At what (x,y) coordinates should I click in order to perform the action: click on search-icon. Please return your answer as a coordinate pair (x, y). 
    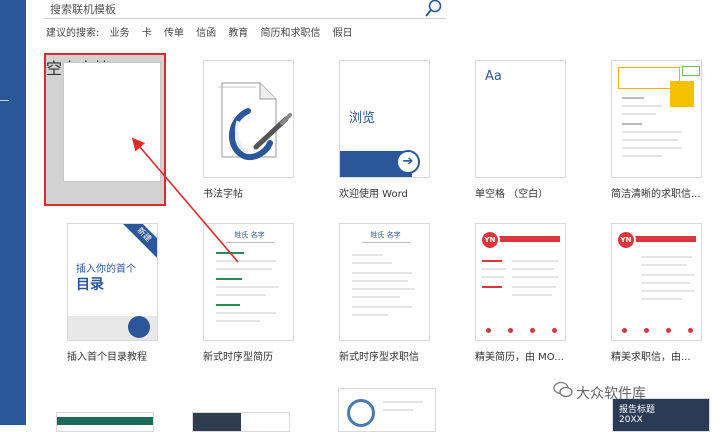
    Looking at the image, I should click on (434, 9).